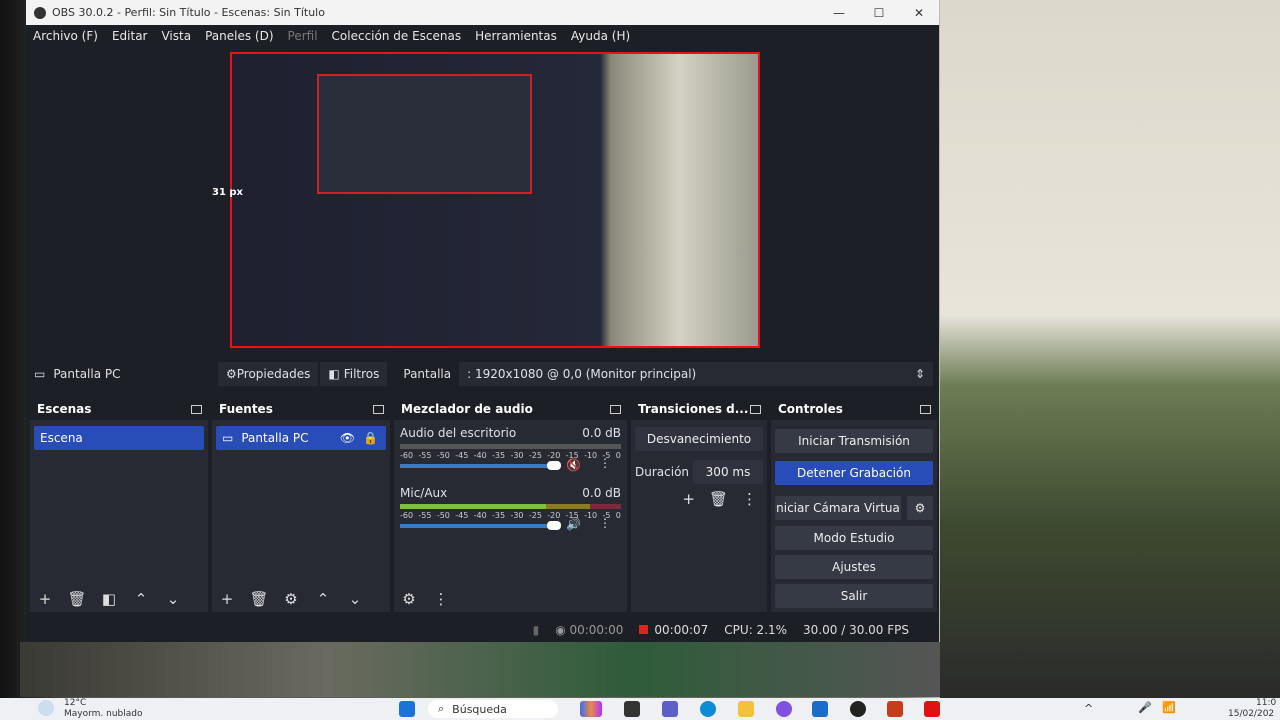 This screenshot has width=1280, height=720. I want to click on volume-meter, so click(510, 506).